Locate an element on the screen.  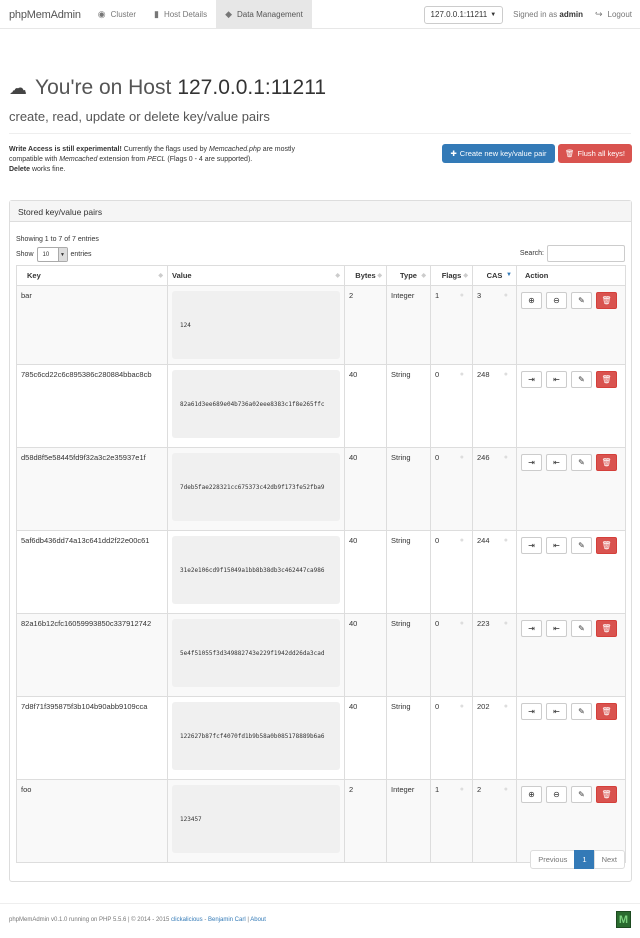
footer-link-author: Benjamin Carl is located at coordinates (227, 920).